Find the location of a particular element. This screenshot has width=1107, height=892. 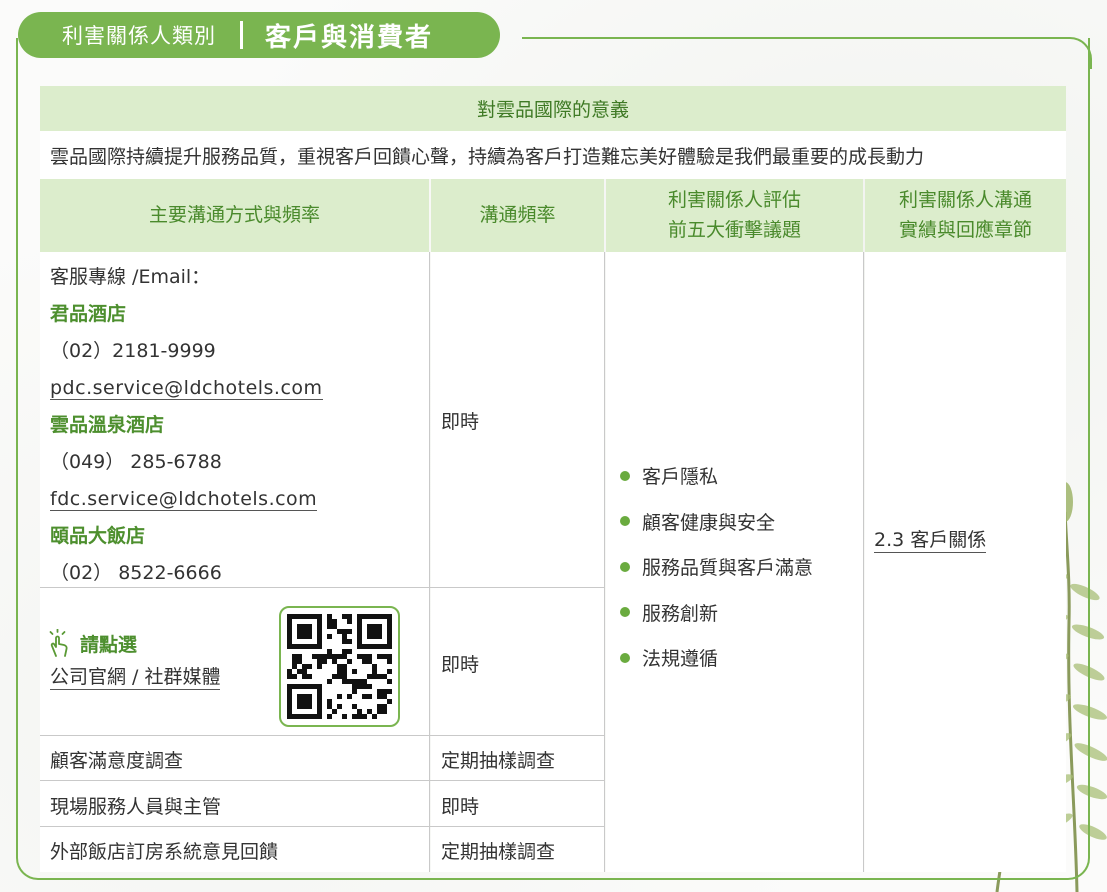

header-banner: 利害關係人類別 客戶與消費者 is located at coordinates (259, 35).